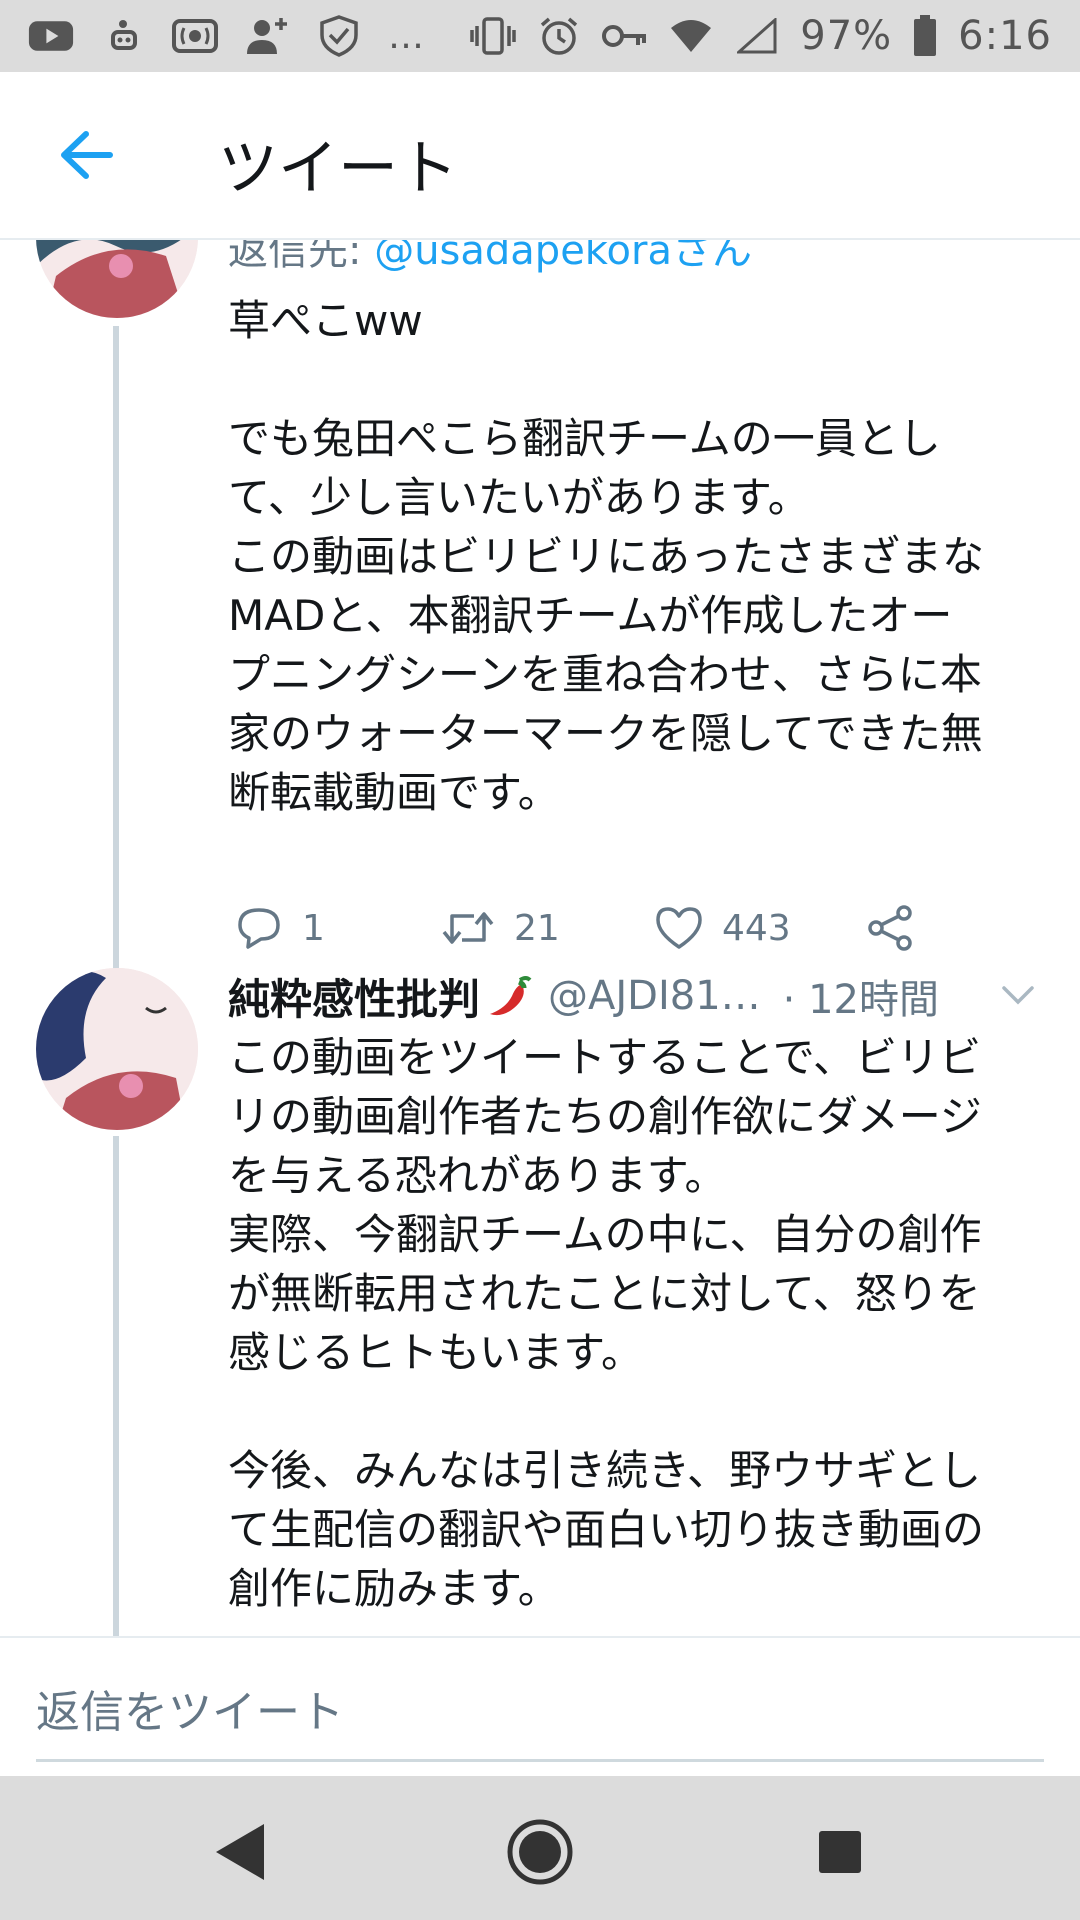  What do you see at coordinates (625, 36) in the screenshot?
I see `key-icon` at bounding box center [625, 36].